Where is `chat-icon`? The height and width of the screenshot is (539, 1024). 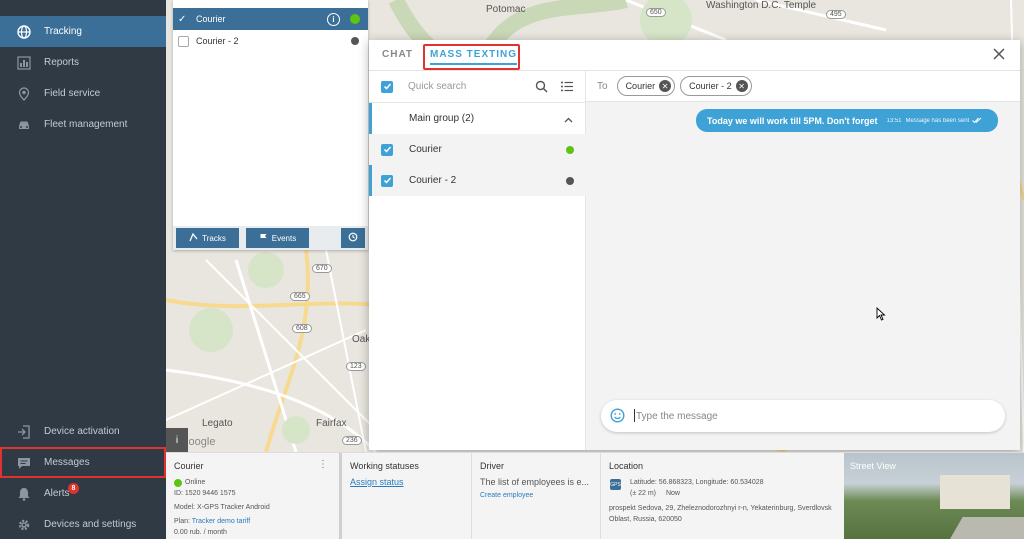 chat-icon is located at coordinates (24, 463).